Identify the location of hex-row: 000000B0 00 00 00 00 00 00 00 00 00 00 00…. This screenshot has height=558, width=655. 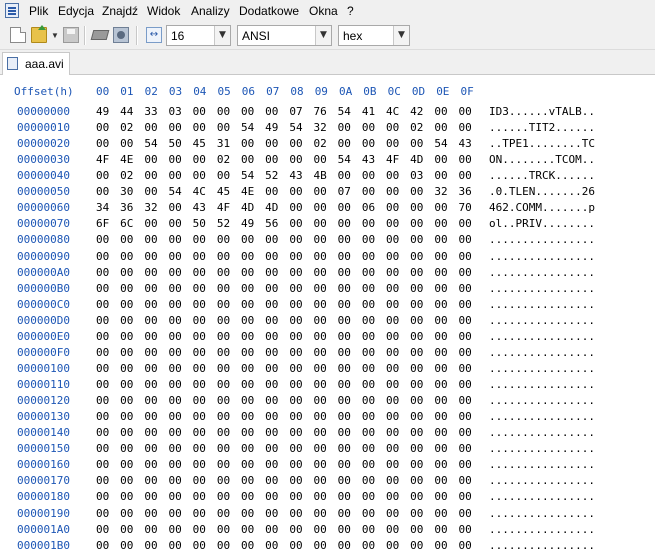
(327, 290).